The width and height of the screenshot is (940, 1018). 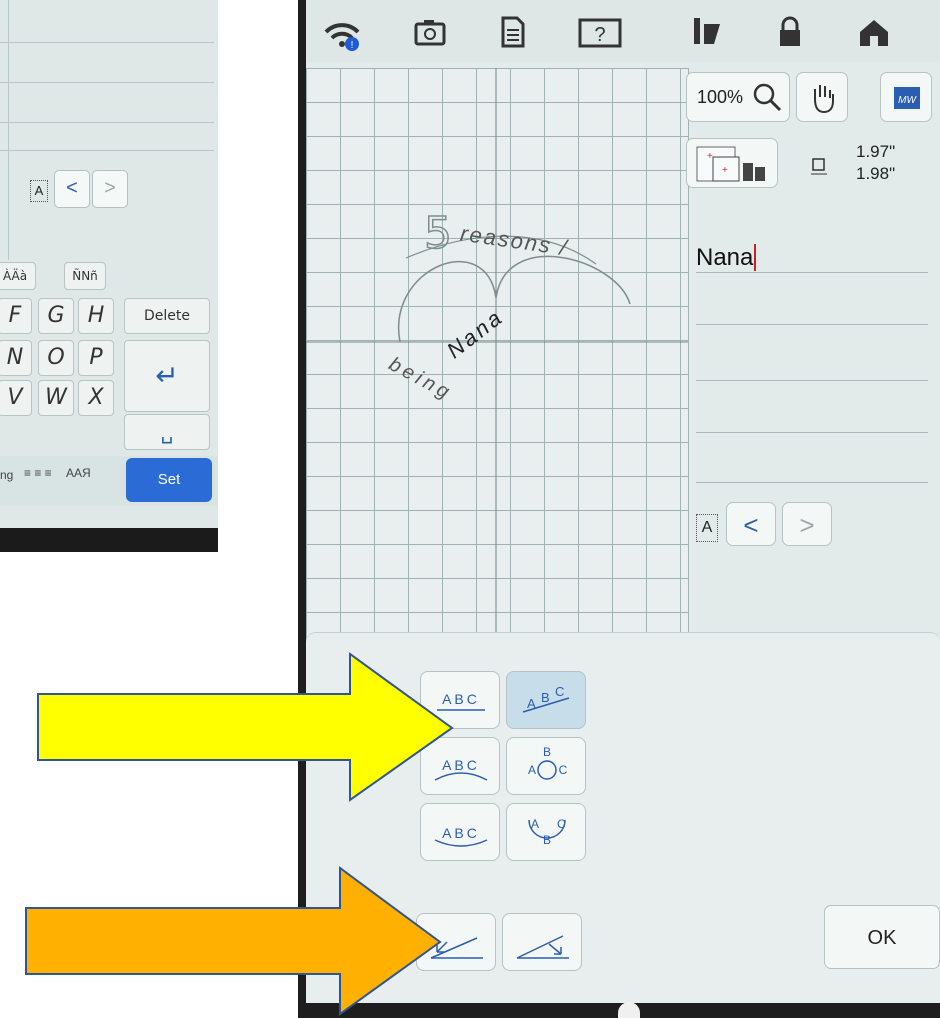 What do you see at coordinates (78, 473) in the screenshot?
I see `font-style-button: AAЯ` at bounding box center [78, 473].